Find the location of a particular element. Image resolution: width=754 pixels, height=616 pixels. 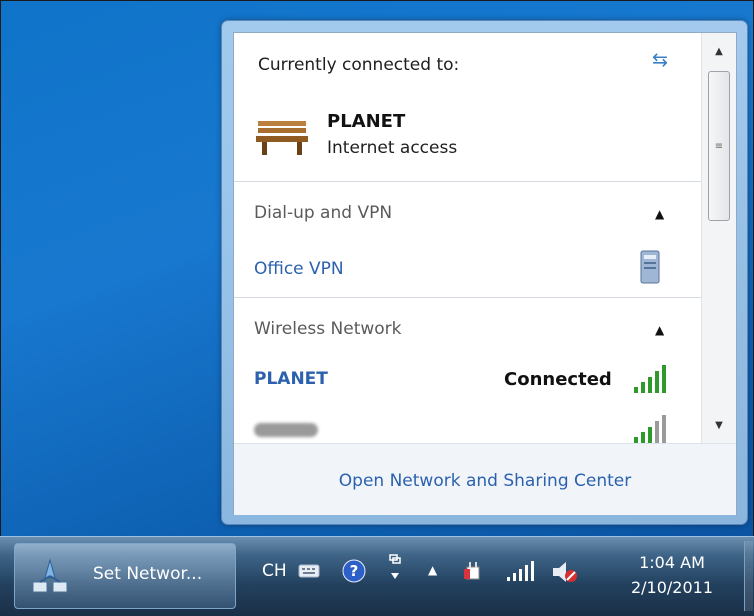

keyboard-icon is located at coordinates (309, 570).